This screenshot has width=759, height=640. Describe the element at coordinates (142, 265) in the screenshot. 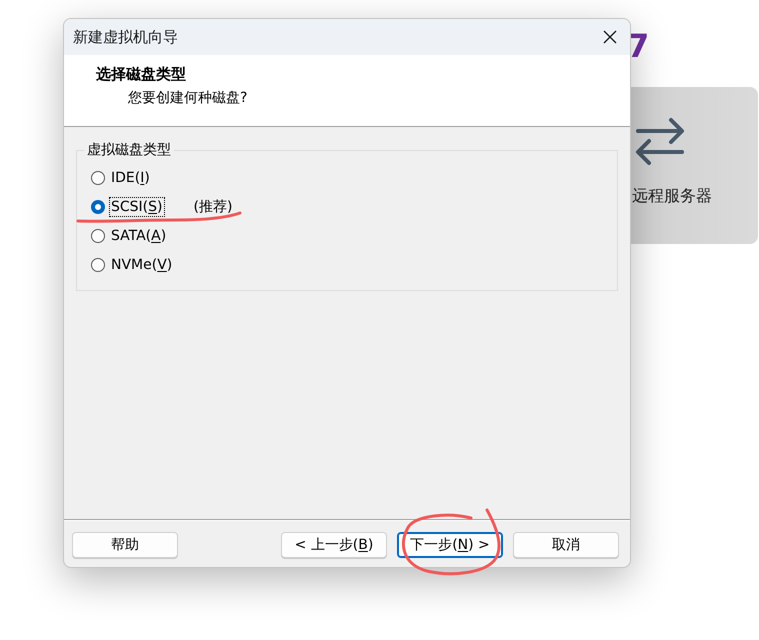

I see `option-label: NVMe(V)` at that location.